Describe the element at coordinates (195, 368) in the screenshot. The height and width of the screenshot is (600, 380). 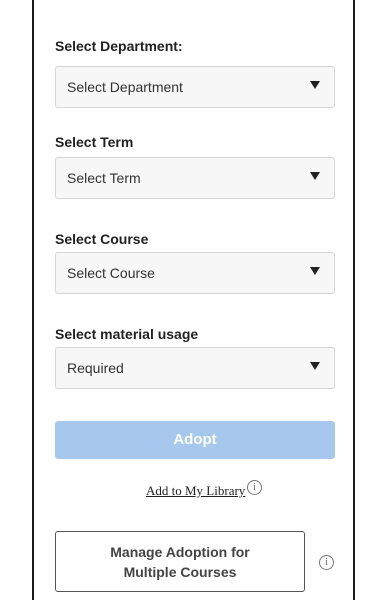
I see `usage-select: Required` at that location.